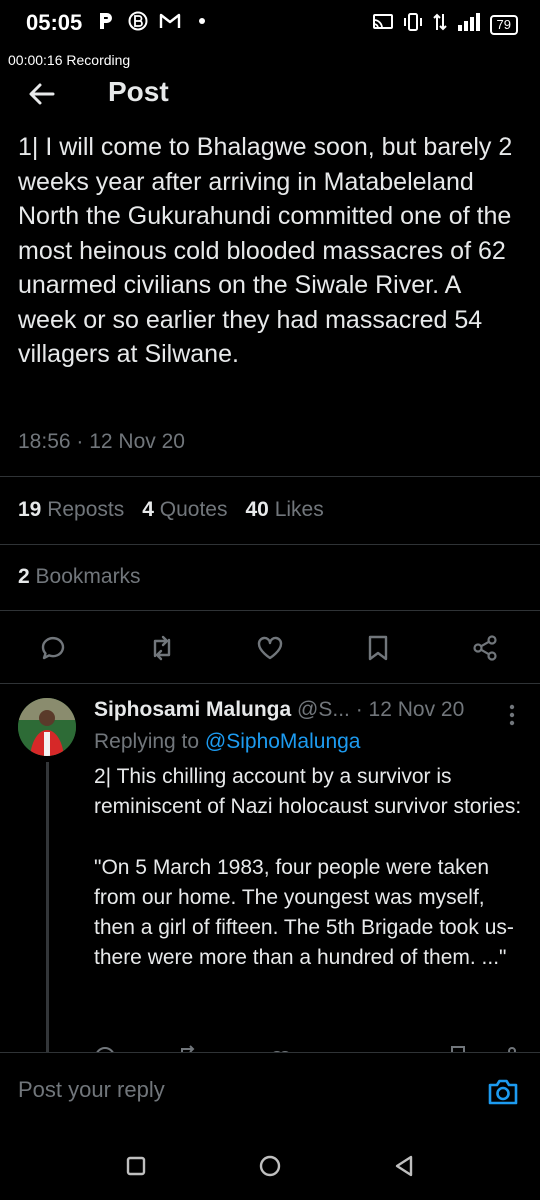 The height and width of the screenshot is (1200, 540). I want to click on reply-header: Siphosami Malunga @S... · 12 Nov 20, so click(279, 710).